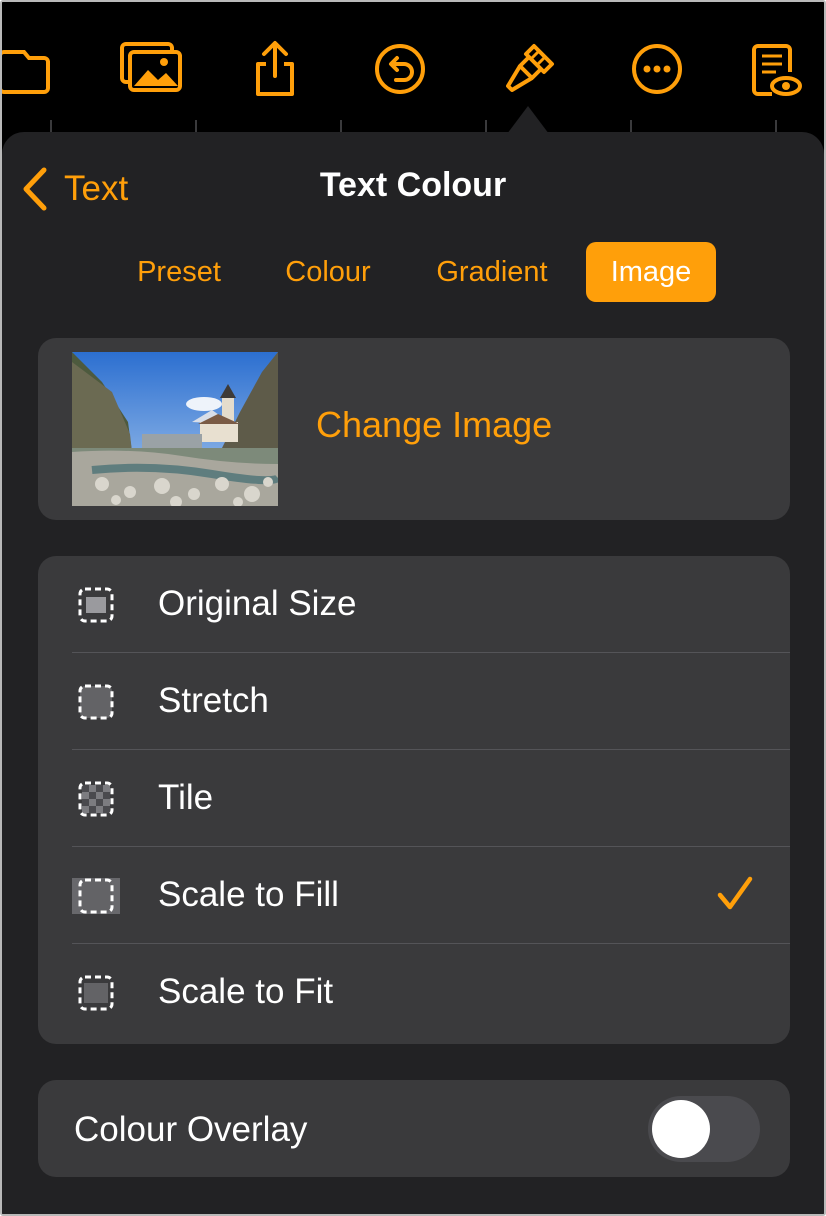 This screenshot has height=1216, width=826. I want to click on more-icon, so click(657, 69).